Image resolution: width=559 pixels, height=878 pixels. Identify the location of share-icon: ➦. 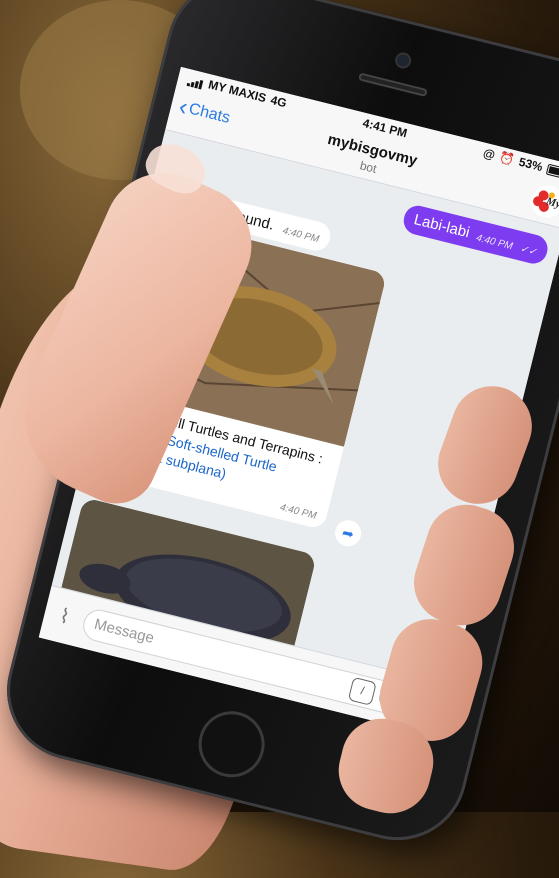
(348, 532).